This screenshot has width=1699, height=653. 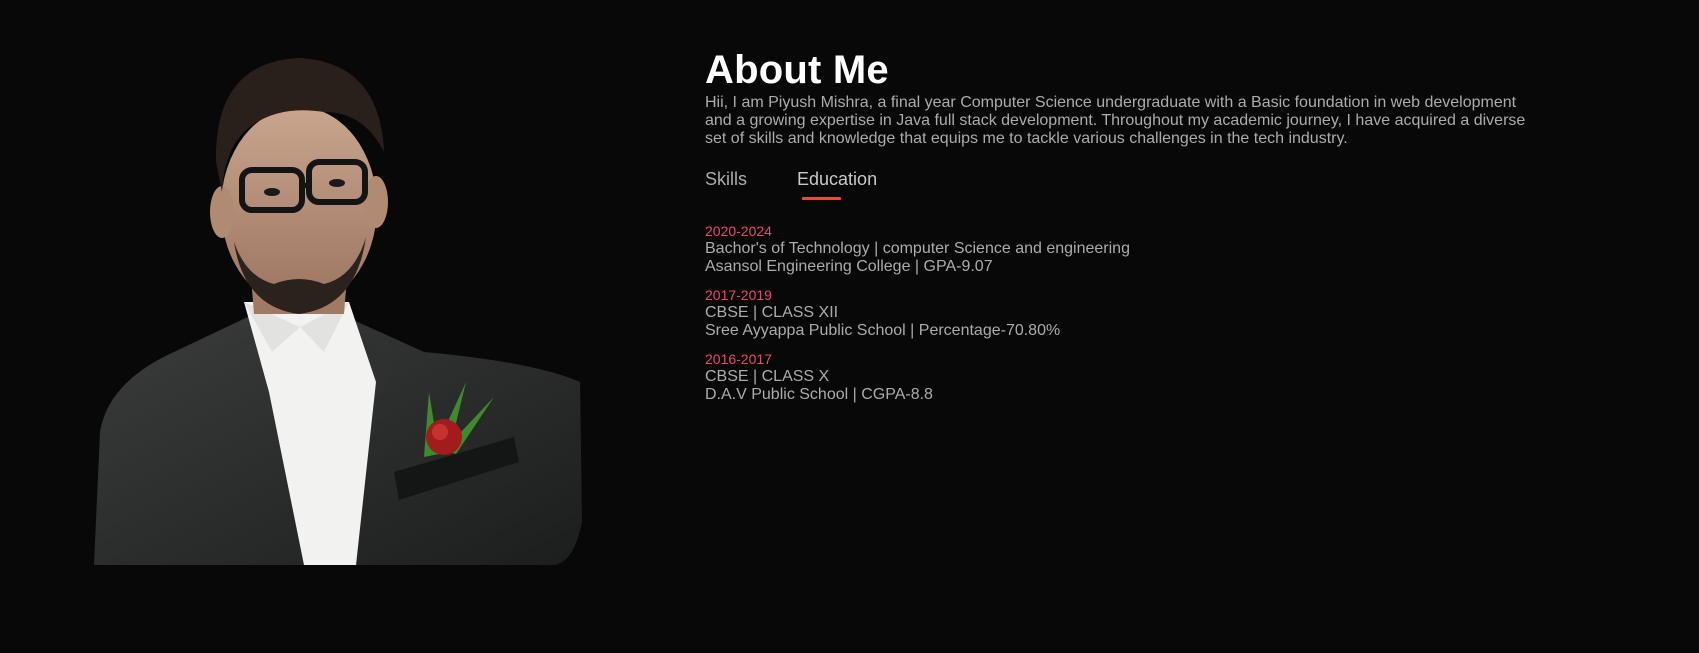 I want to click on tab-skills: Skills, so click(x=726, y=188).